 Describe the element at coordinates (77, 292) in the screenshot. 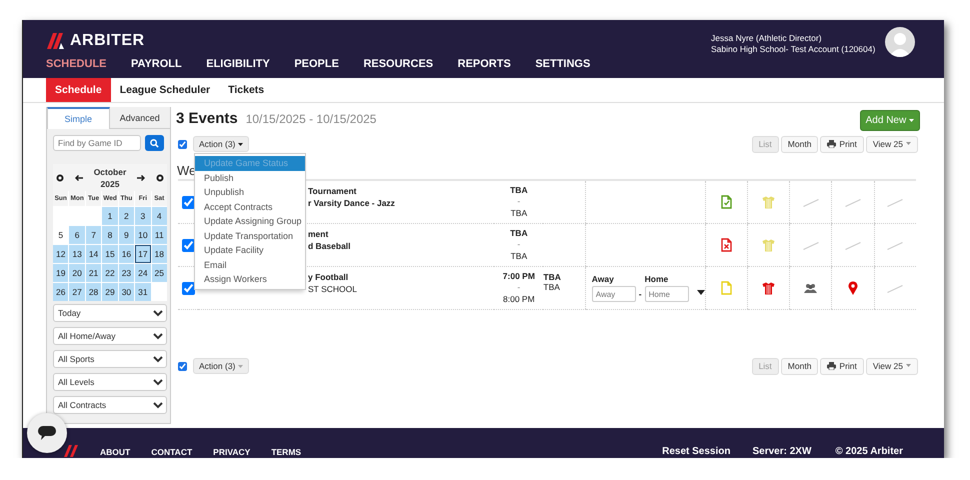

I see `calendar-day: 27` at that location.